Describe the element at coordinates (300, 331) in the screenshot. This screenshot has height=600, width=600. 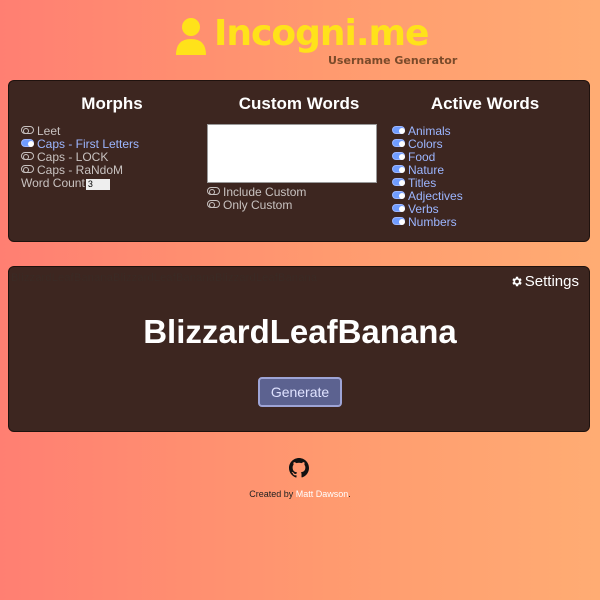
I see `generated-username: BlizzardLeafBanana` at that location.